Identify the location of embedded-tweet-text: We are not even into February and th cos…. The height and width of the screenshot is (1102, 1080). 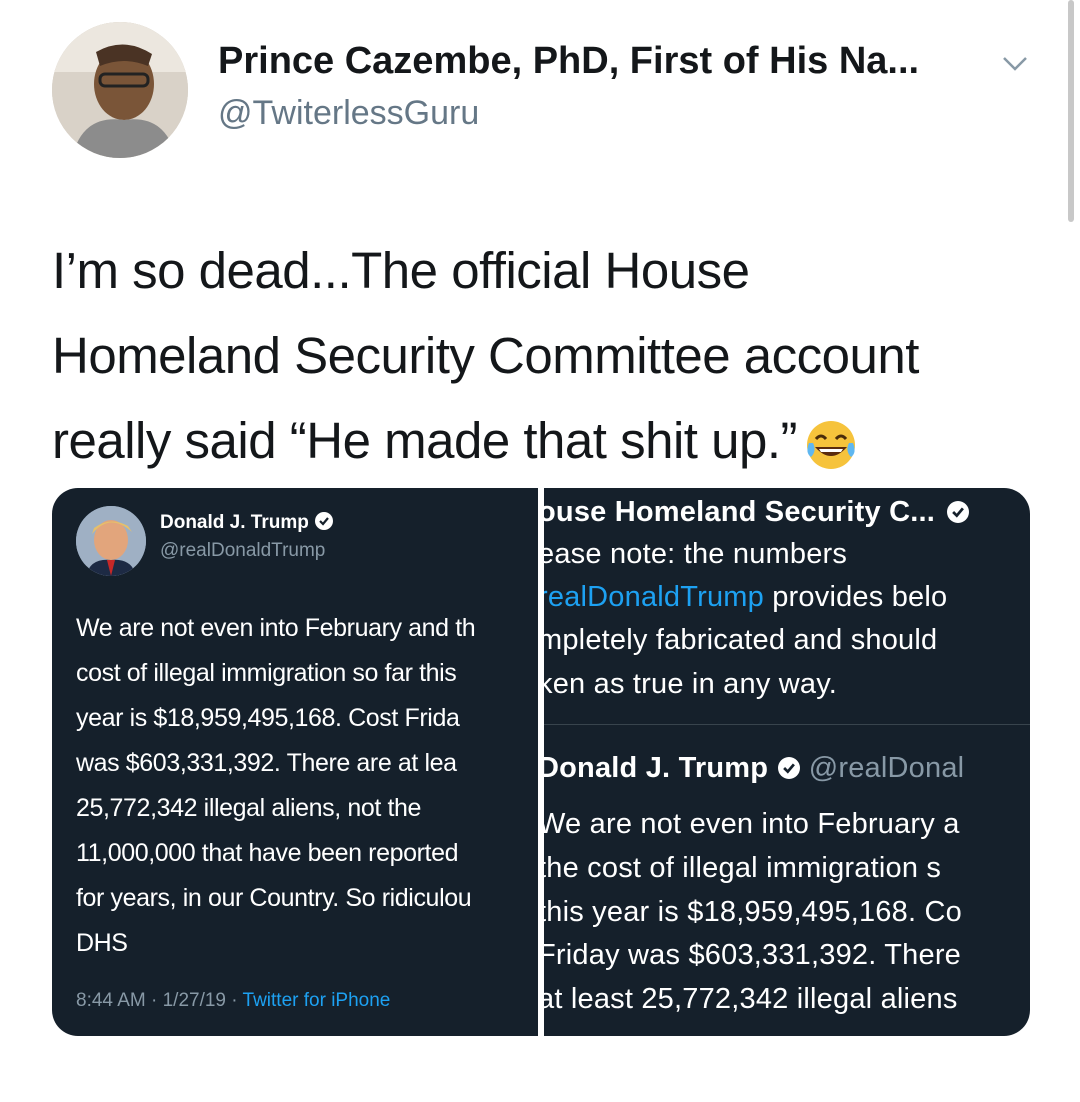
(276, 785).